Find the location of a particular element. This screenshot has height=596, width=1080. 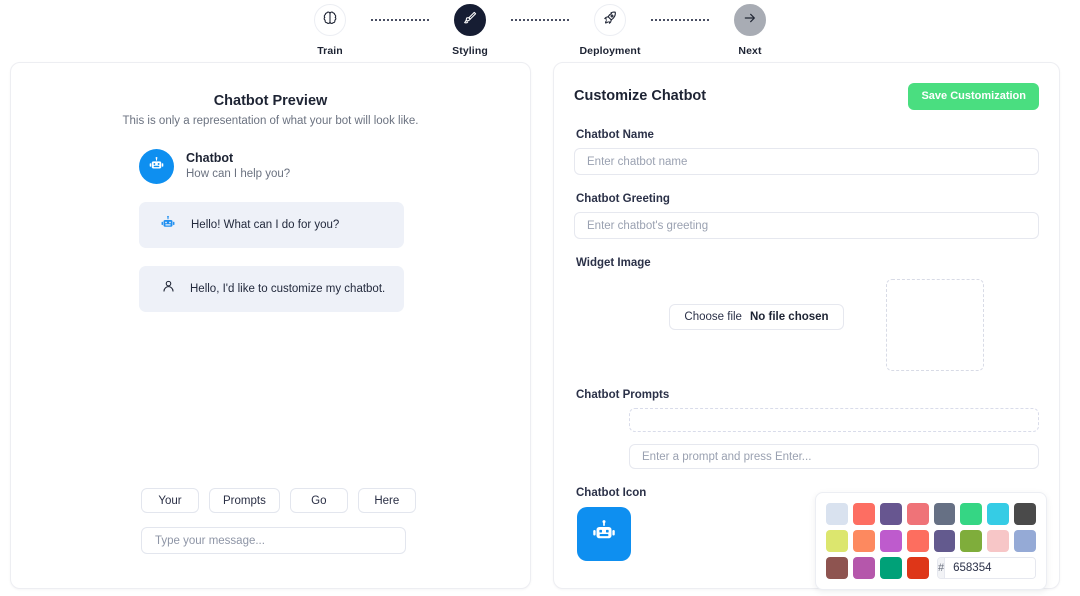

quick-prompt-row: Your Prompts Go Here is located at coordinates (278, 500).